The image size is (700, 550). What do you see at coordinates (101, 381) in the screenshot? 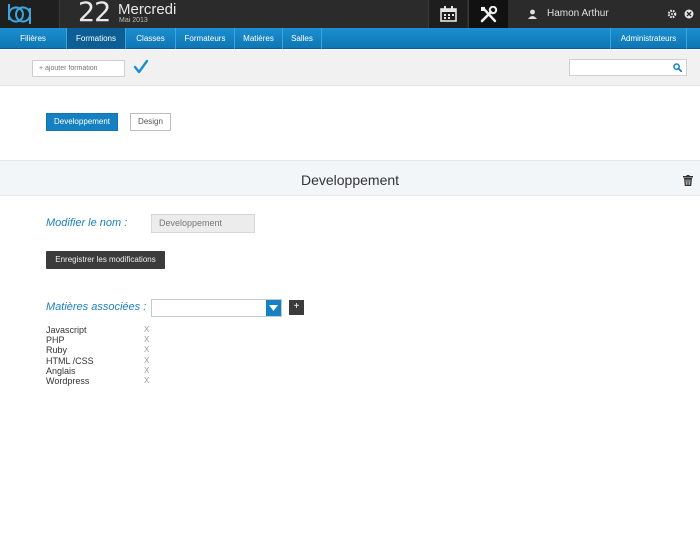
I see `list-item: Wordpress X` at bounding box center [101, 381].